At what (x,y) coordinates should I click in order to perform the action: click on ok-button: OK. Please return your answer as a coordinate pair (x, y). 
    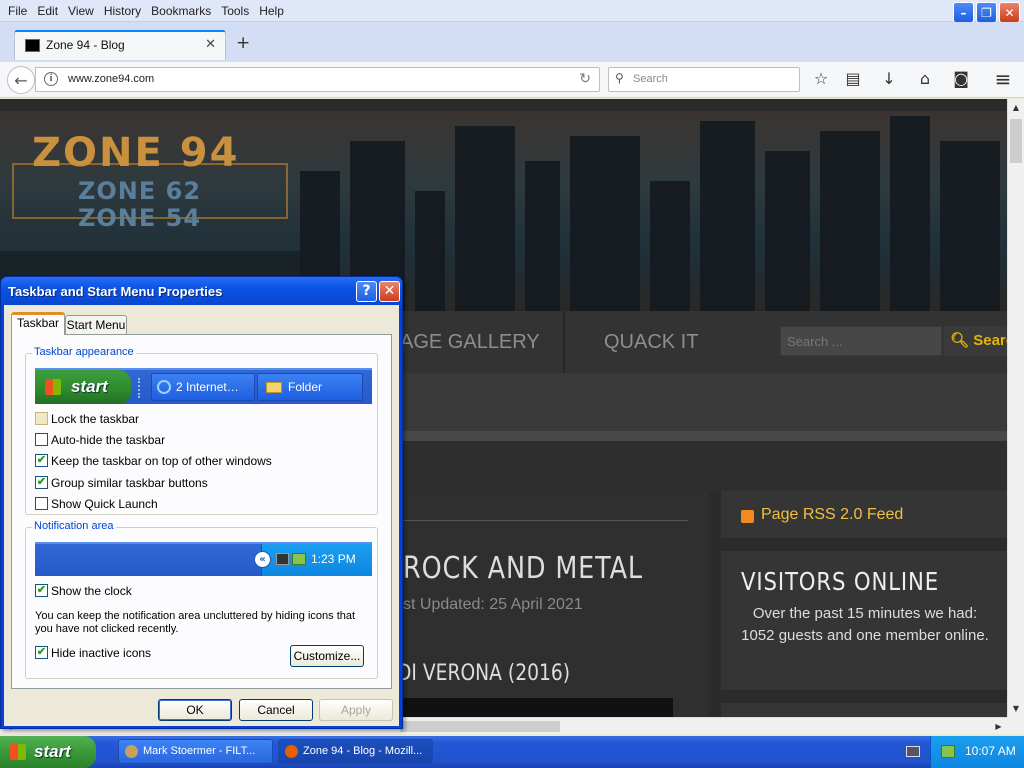
    Looking at the image, I should click on (195, 710).